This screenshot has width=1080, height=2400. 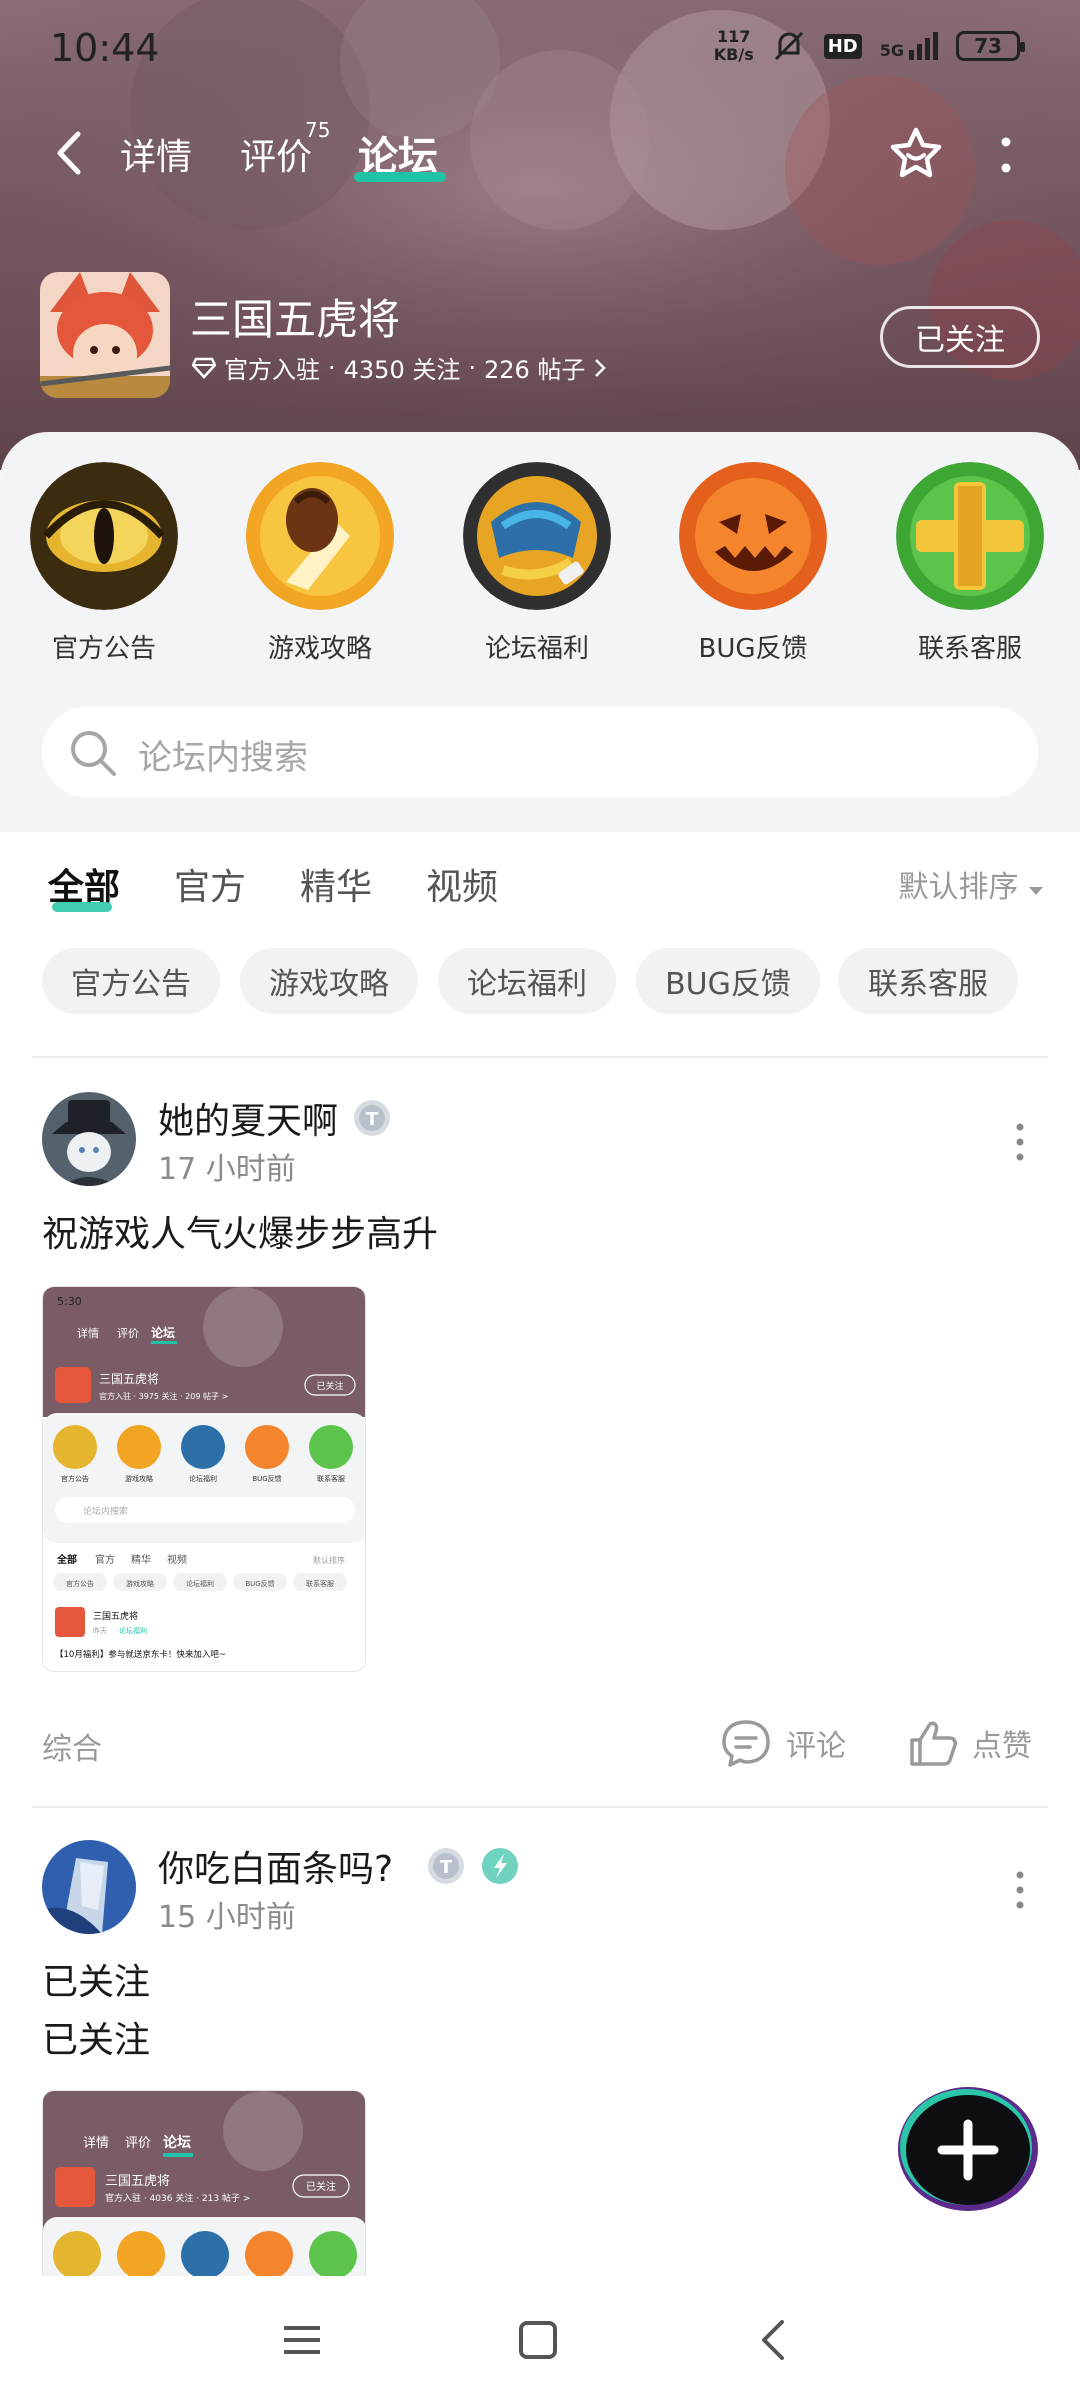 I want to click on filter-tab-video: 视频, so click(x=462, y=884).